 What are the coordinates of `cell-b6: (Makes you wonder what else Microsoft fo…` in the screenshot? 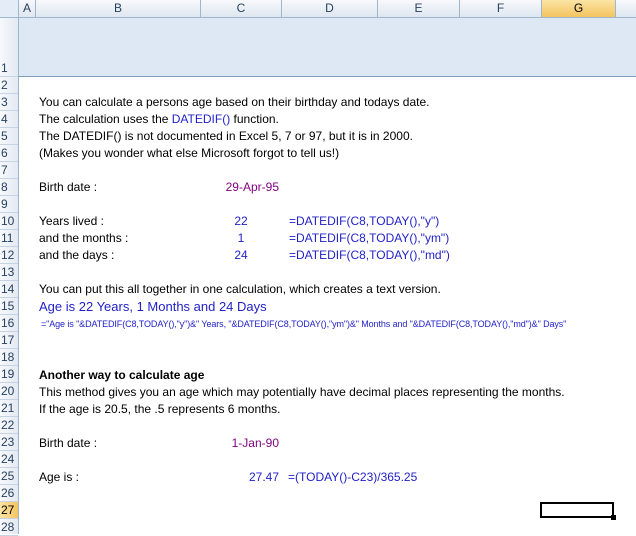 It's located at (189, 153).